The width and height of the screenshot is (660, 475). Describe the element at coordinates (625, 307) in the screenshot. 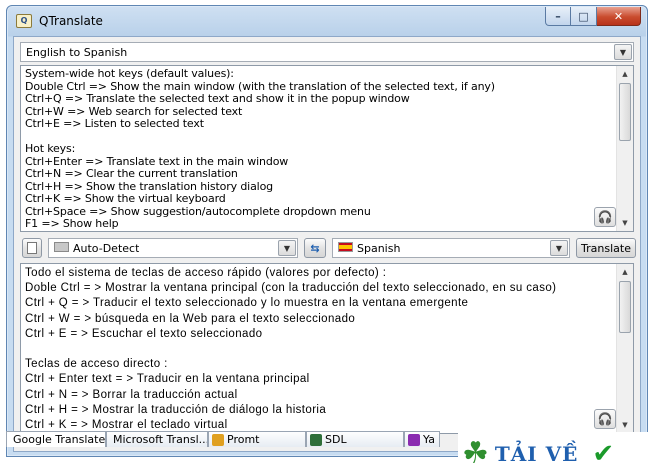

I see `translation-scroll-thumb` at that location.